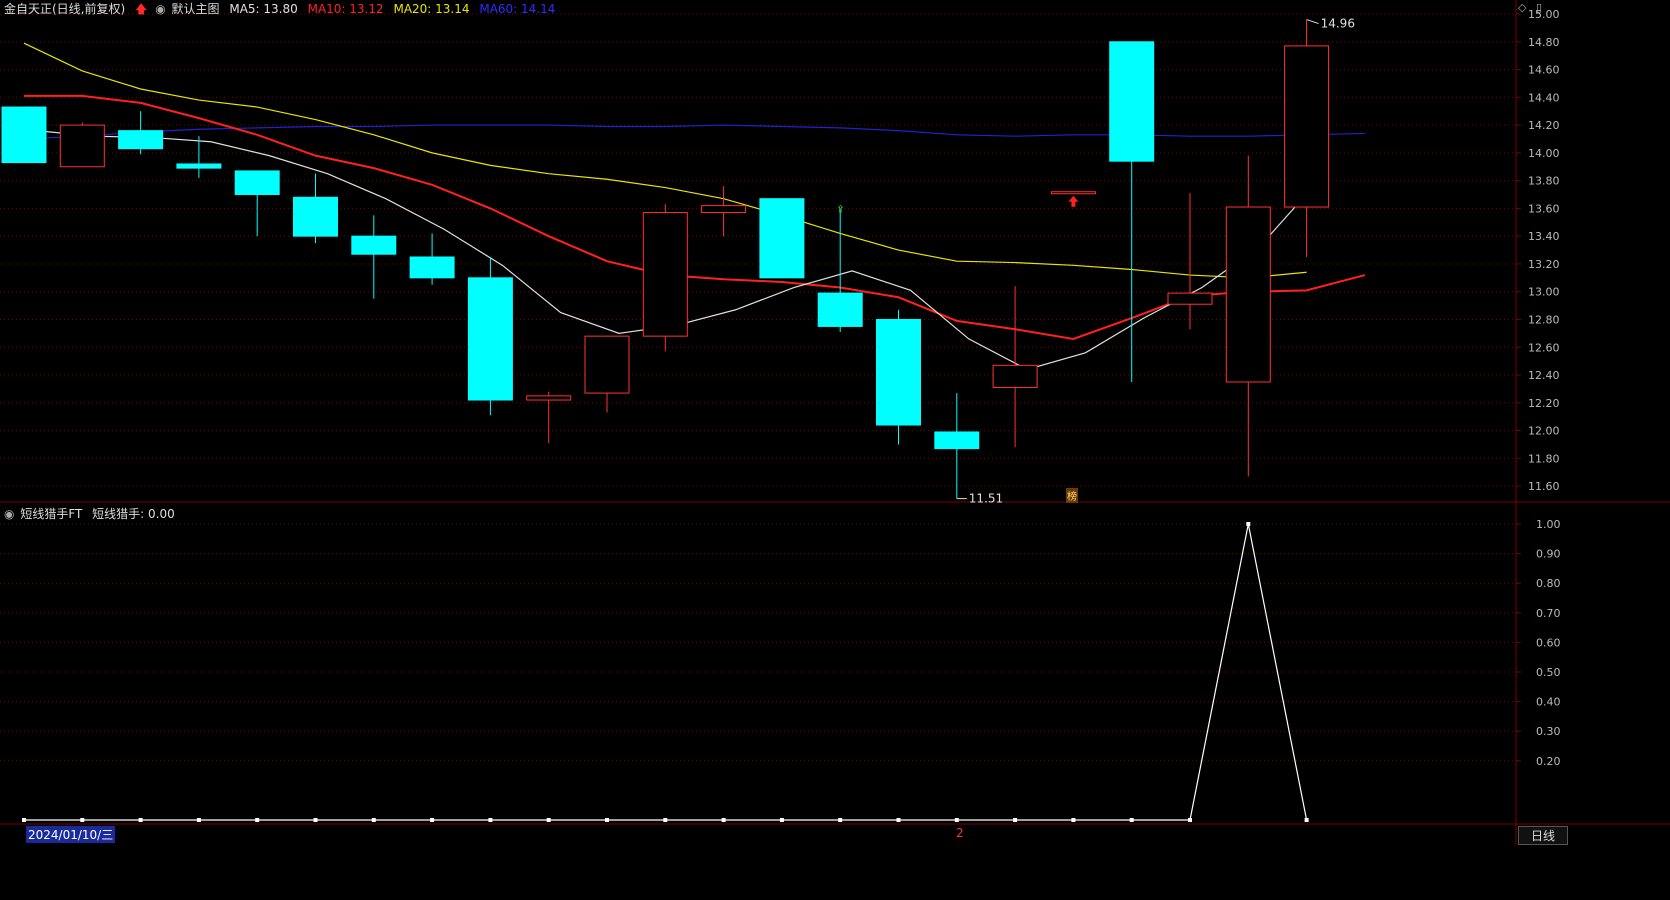  I want to click on indicator-tick-label: 0.90, so click(1548, 554).